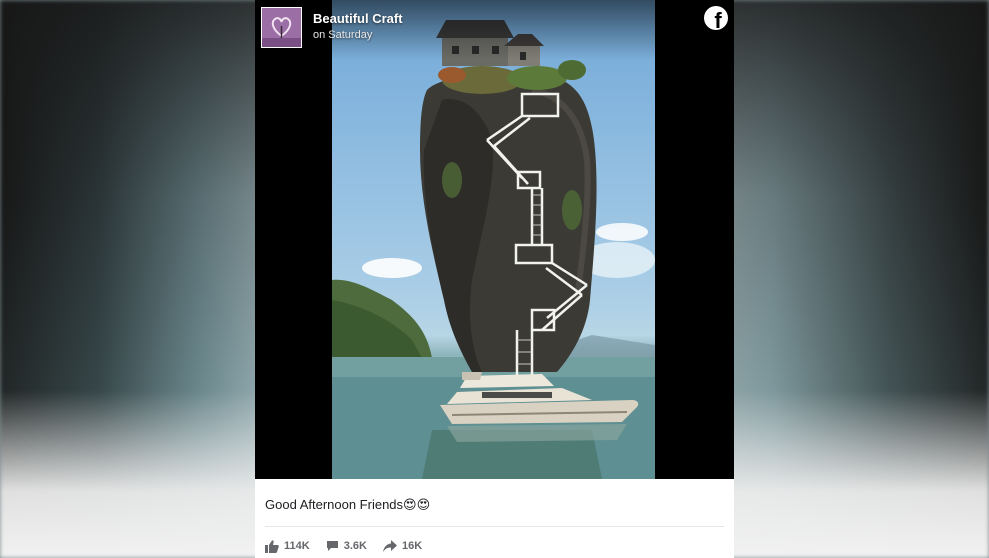 This screenshot has width=989, height=558. What do you see at coordinates (348, 504) in the screenshot?
I see `post-caption: Good Afternoon Friends😍😍` at bounding box center [348, 504].